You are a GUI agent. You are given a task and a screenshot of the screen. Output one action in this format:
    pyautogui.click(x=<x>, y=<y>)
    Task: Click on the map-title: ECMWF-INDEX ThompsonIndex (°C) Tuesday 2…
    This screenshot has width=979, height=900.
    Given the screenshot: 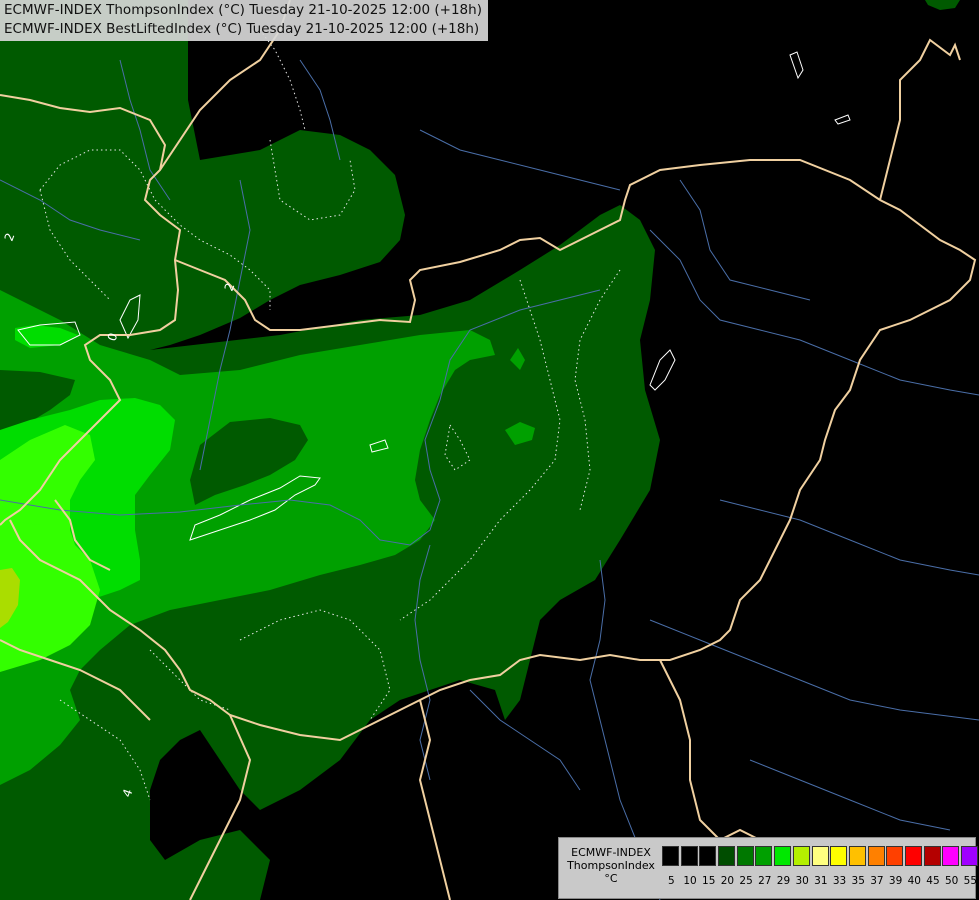 What is the action you would take?
    pyautogui.click(x=244, y=20)
    